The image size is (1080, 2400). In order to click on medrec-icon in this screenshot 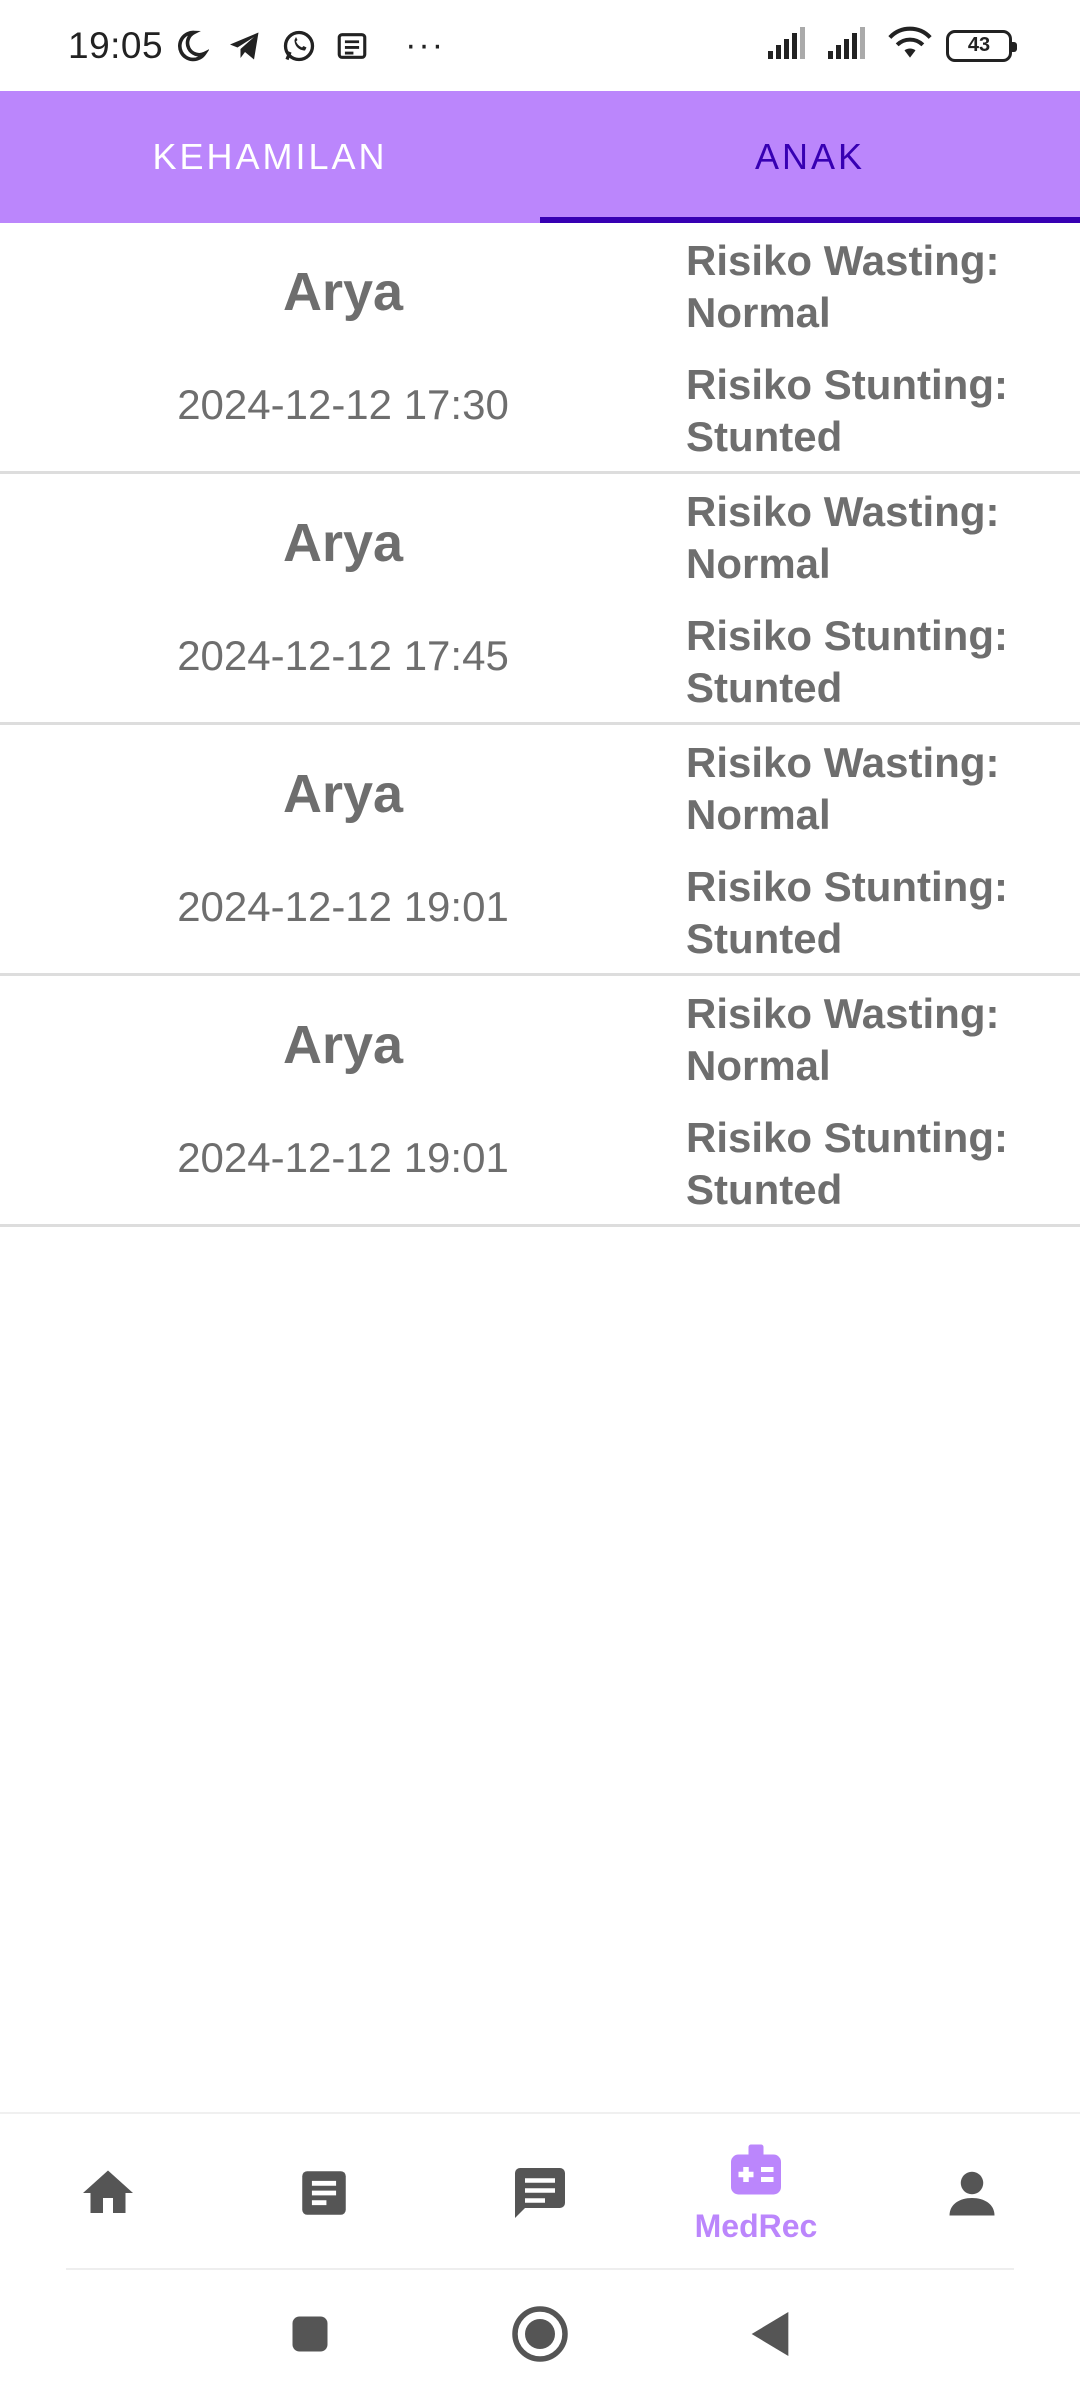, I will do `click(756, 2172)`.